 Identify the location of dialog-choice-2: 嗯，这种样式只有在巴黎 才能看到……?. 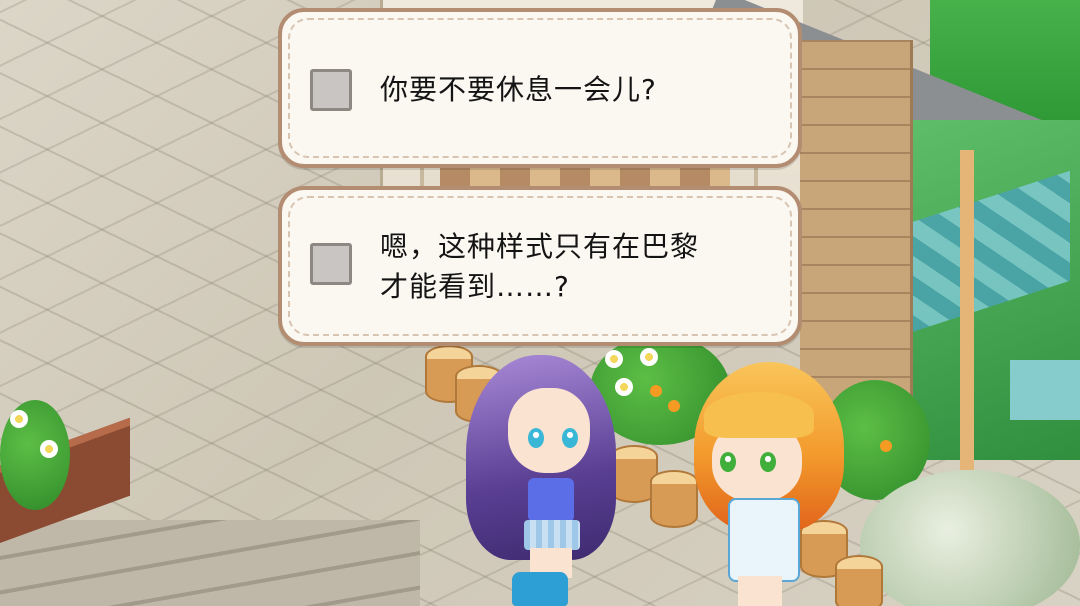
(540, 266).